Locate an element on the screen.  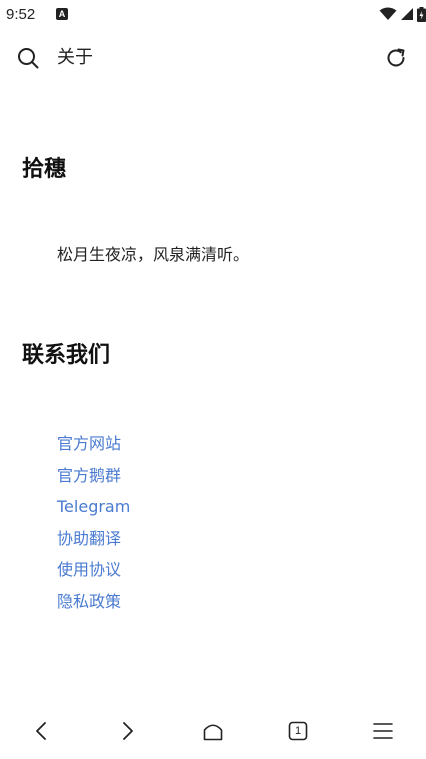
menu-icon is located at coordinates (383, 731).